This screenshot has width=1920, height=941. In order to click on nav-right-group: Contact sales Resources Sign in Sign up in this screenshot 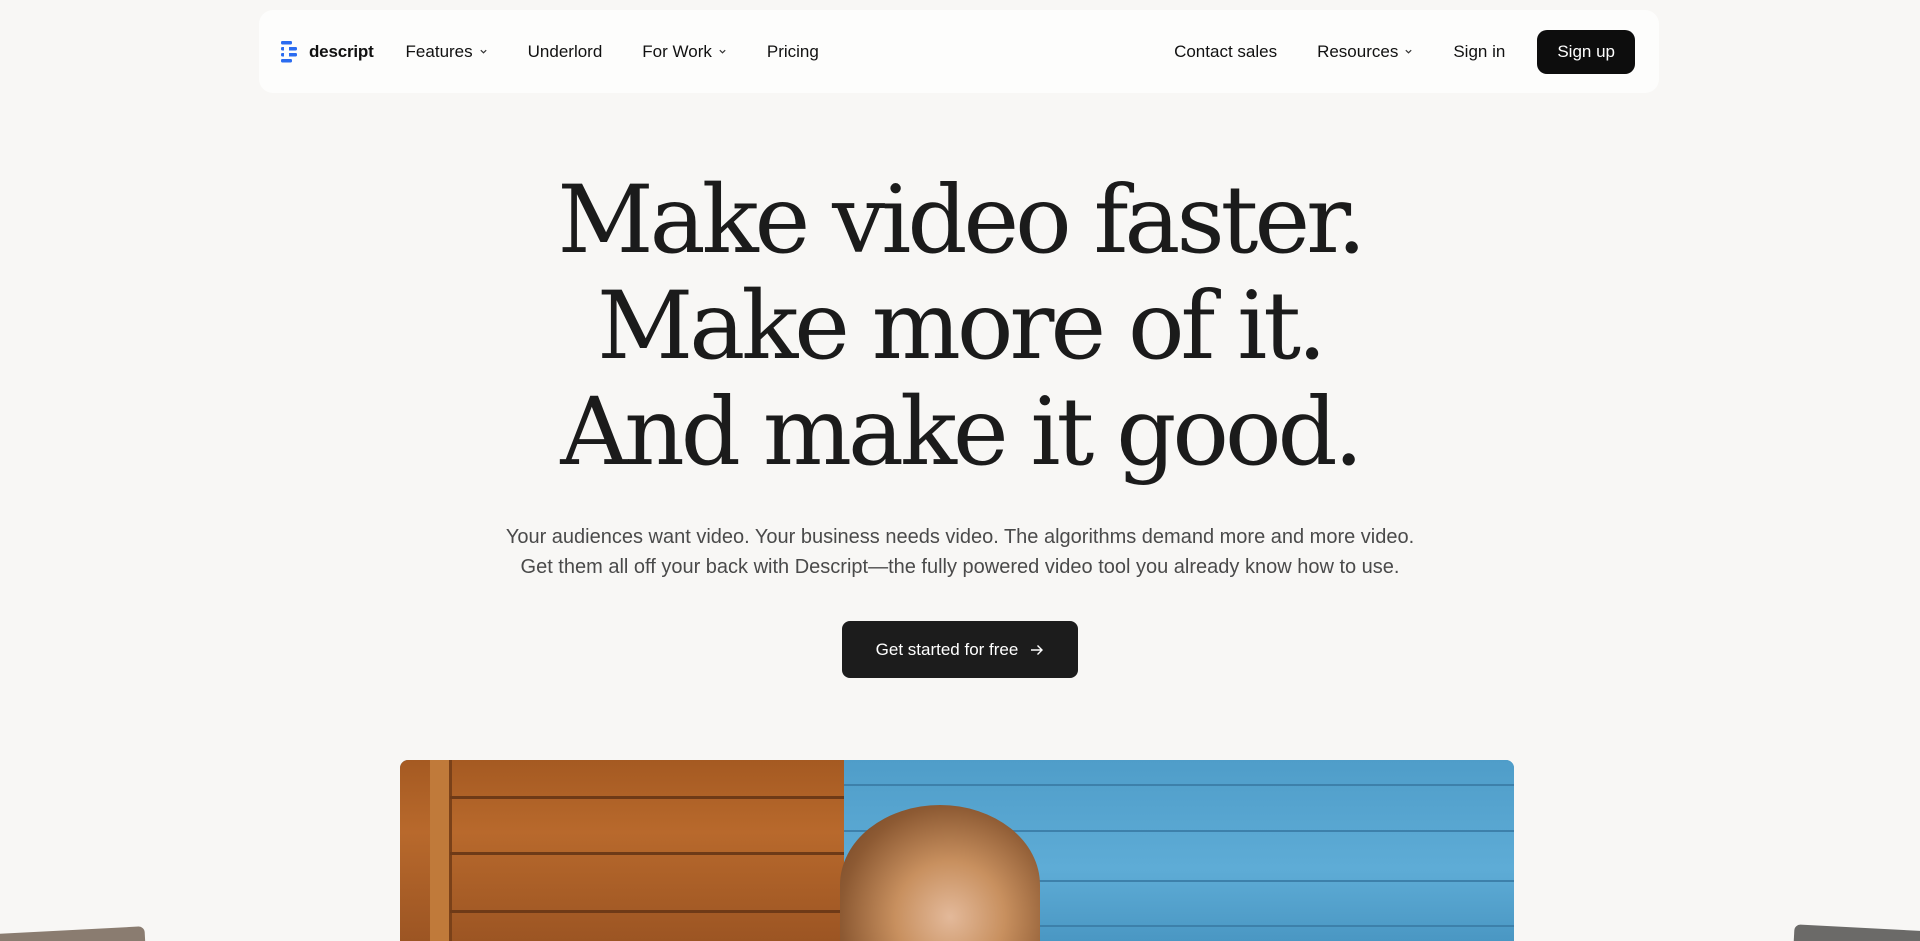, I will do `click(1384, 51)`.